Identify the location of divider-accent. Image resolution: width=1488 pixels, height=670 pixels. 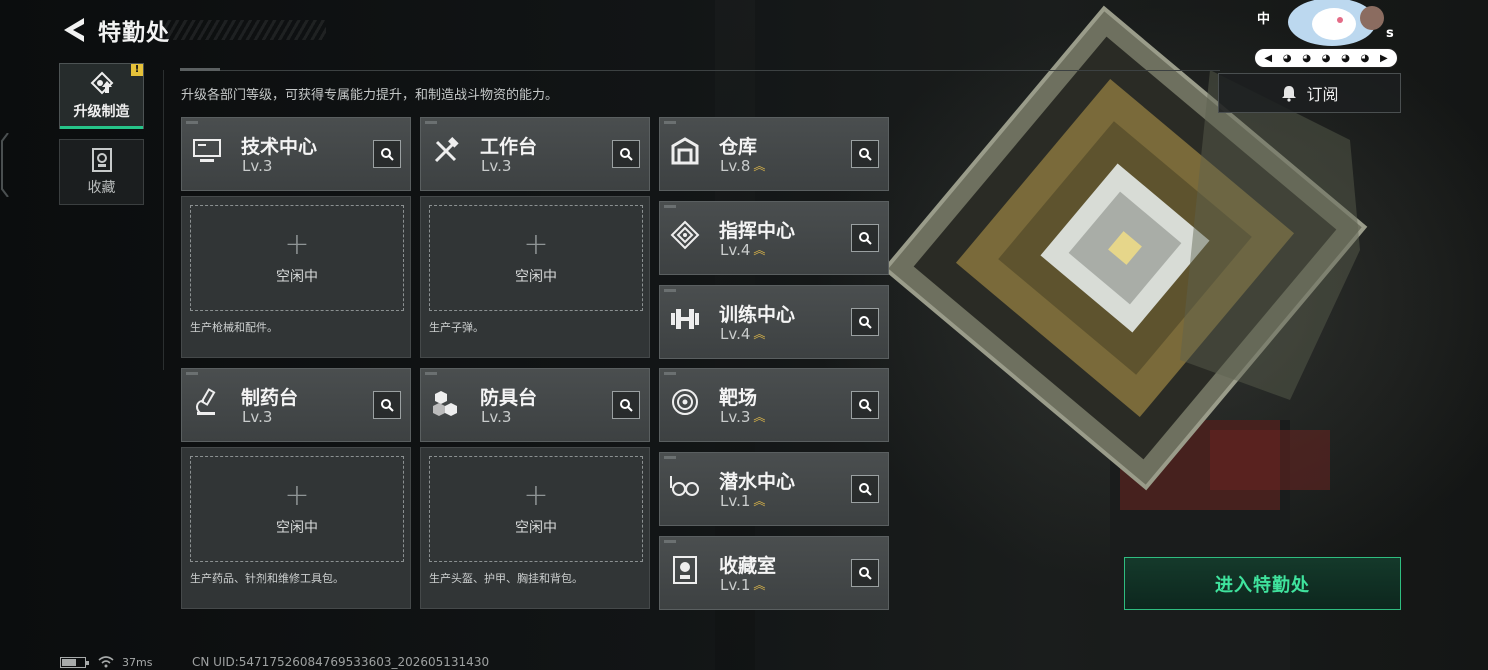
(200, 69).